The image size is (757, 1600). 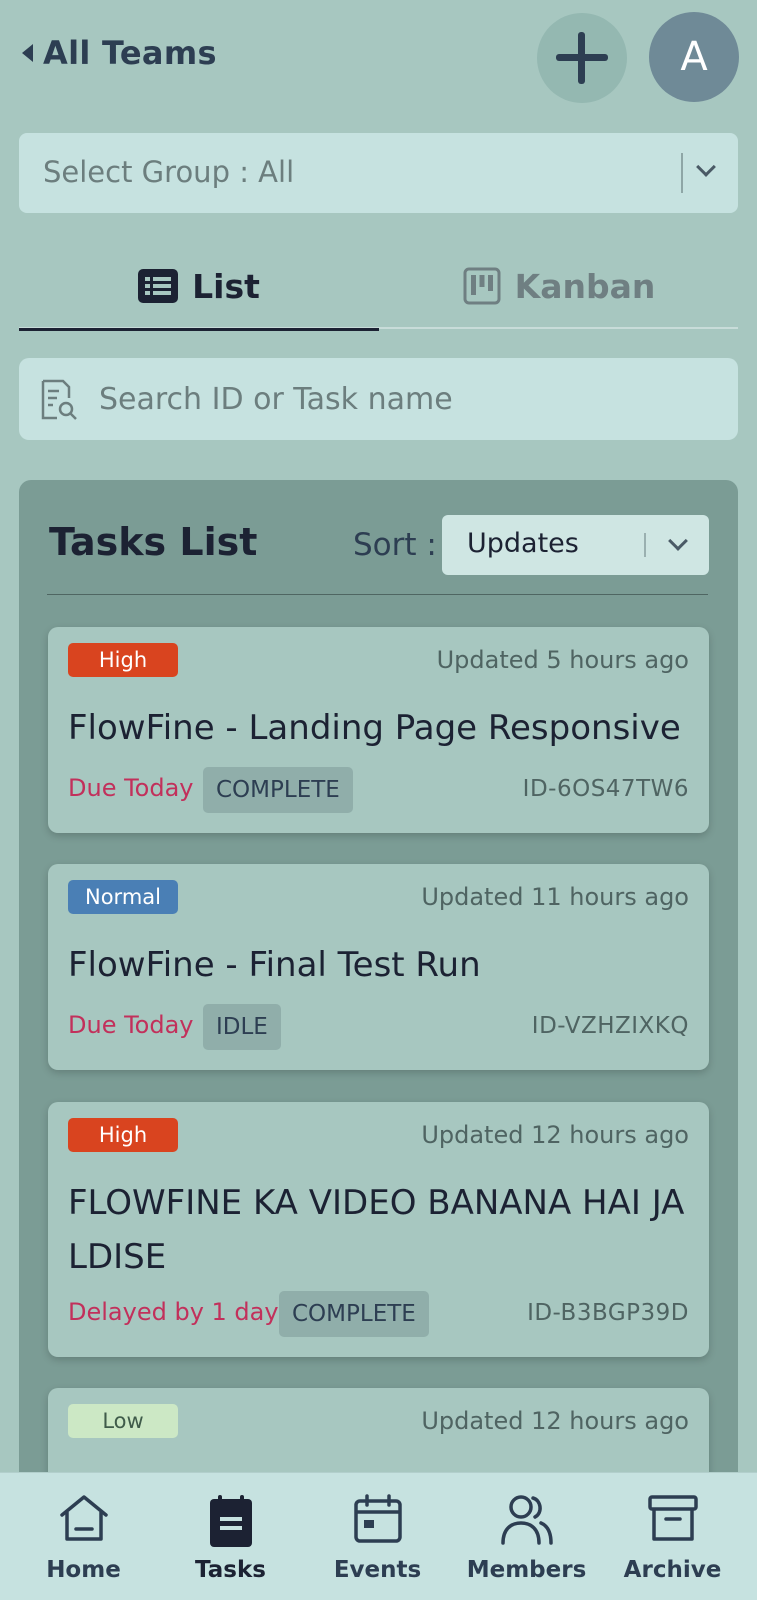 I want to click on task-title: FLOWFINE KA VIDEO BANANA HAI JA LDISE, so click(x=376, y=1230).